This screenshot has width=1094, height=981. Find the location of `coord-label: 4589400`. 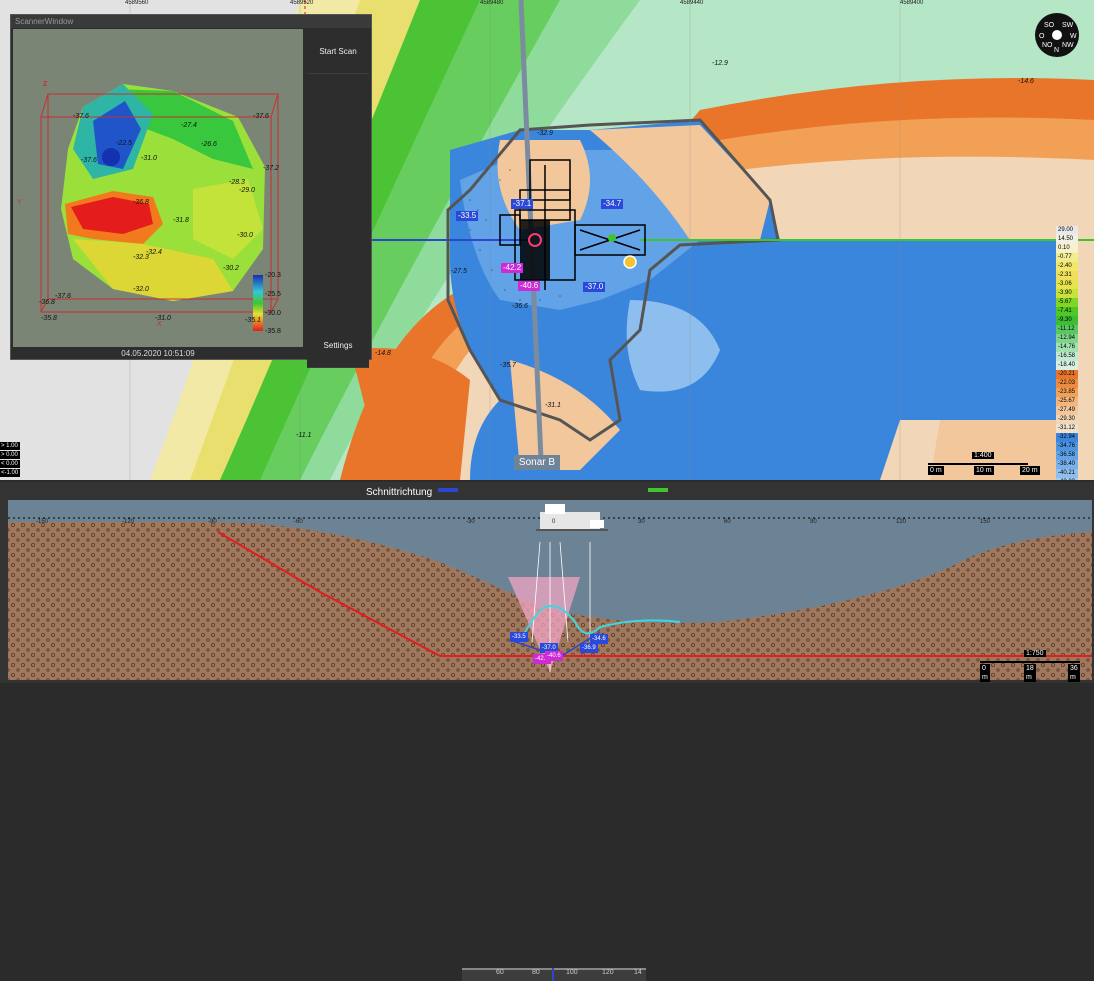

coord-label: 4589400 is located at coordinates (912, 3).